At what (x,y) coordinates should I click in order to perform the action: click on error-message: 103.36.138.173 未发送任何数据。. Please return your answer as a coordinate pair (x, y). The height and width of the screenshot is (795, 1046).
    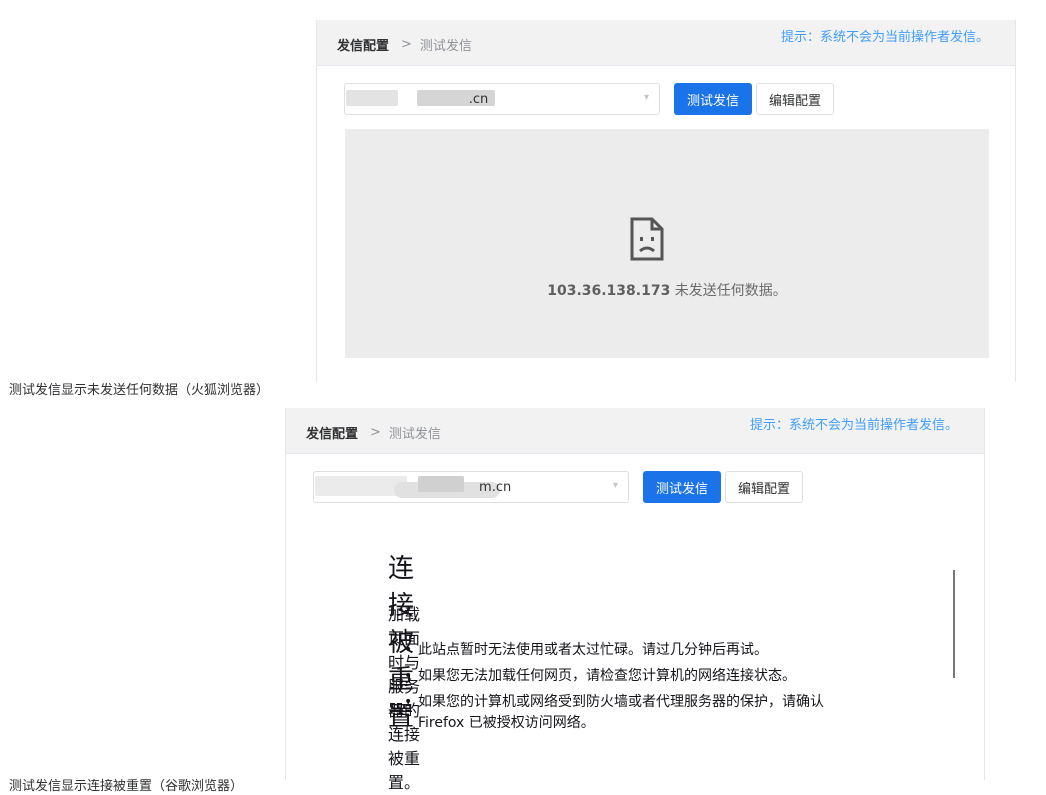
    Looking at the image, I should click on (667, 290).